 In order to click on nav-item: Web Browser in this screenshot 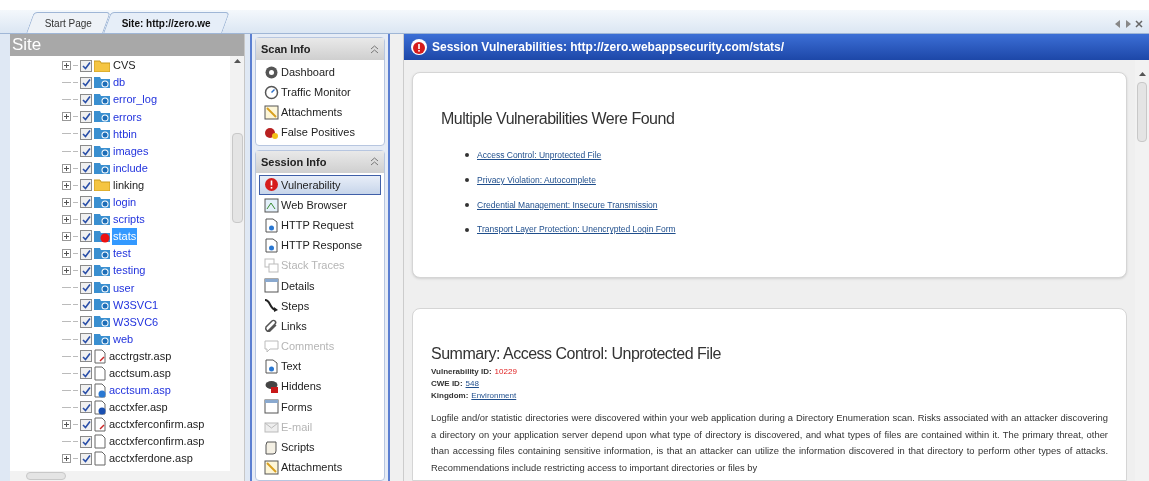, I will do `click(320, 205)`.